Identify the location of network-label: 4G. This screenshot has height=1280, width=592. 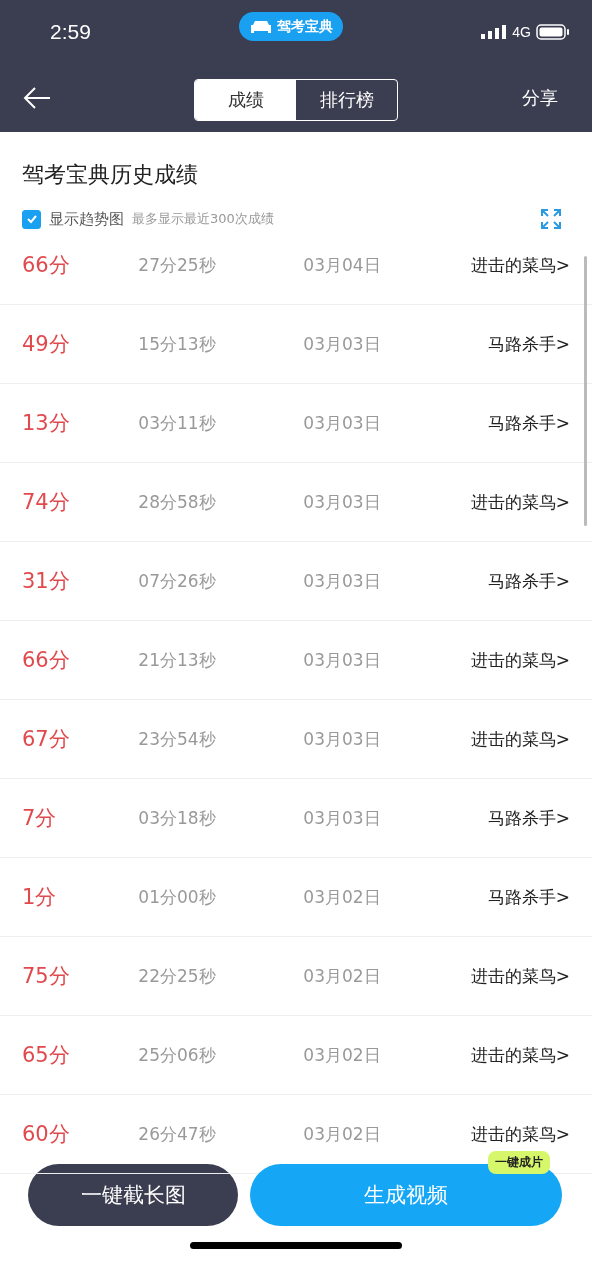
(521, 32).